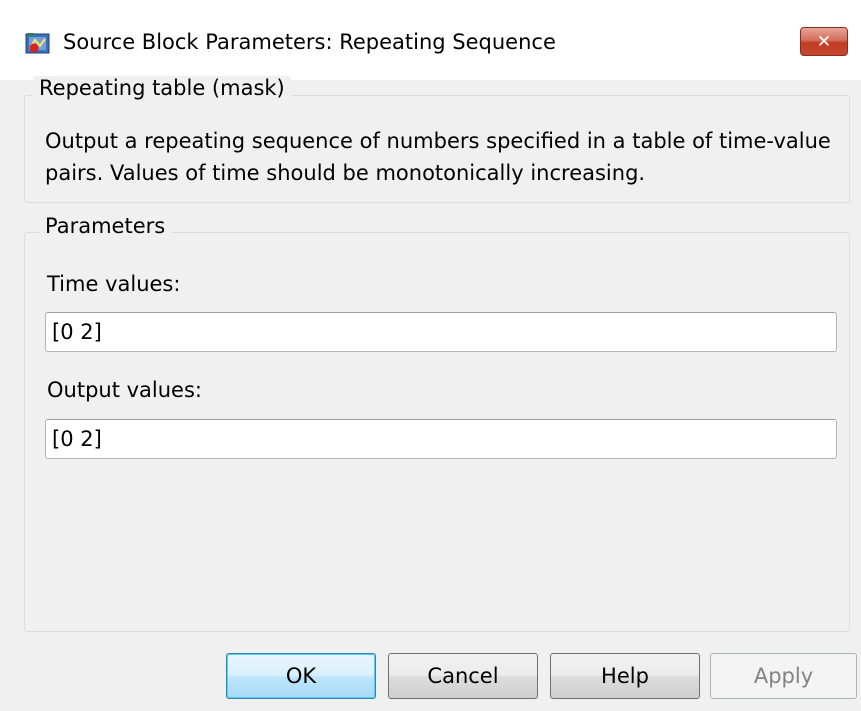  Describe the element at coordinates (783, 676) in the screenshot. I see `apply-button: Apply` at that location.